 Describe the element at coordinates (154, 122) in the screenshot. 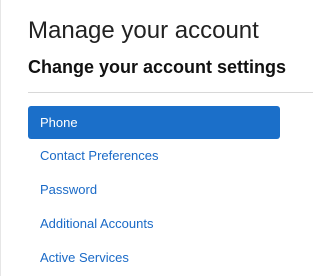

I see `nav-item-phone: Phone` at that location.